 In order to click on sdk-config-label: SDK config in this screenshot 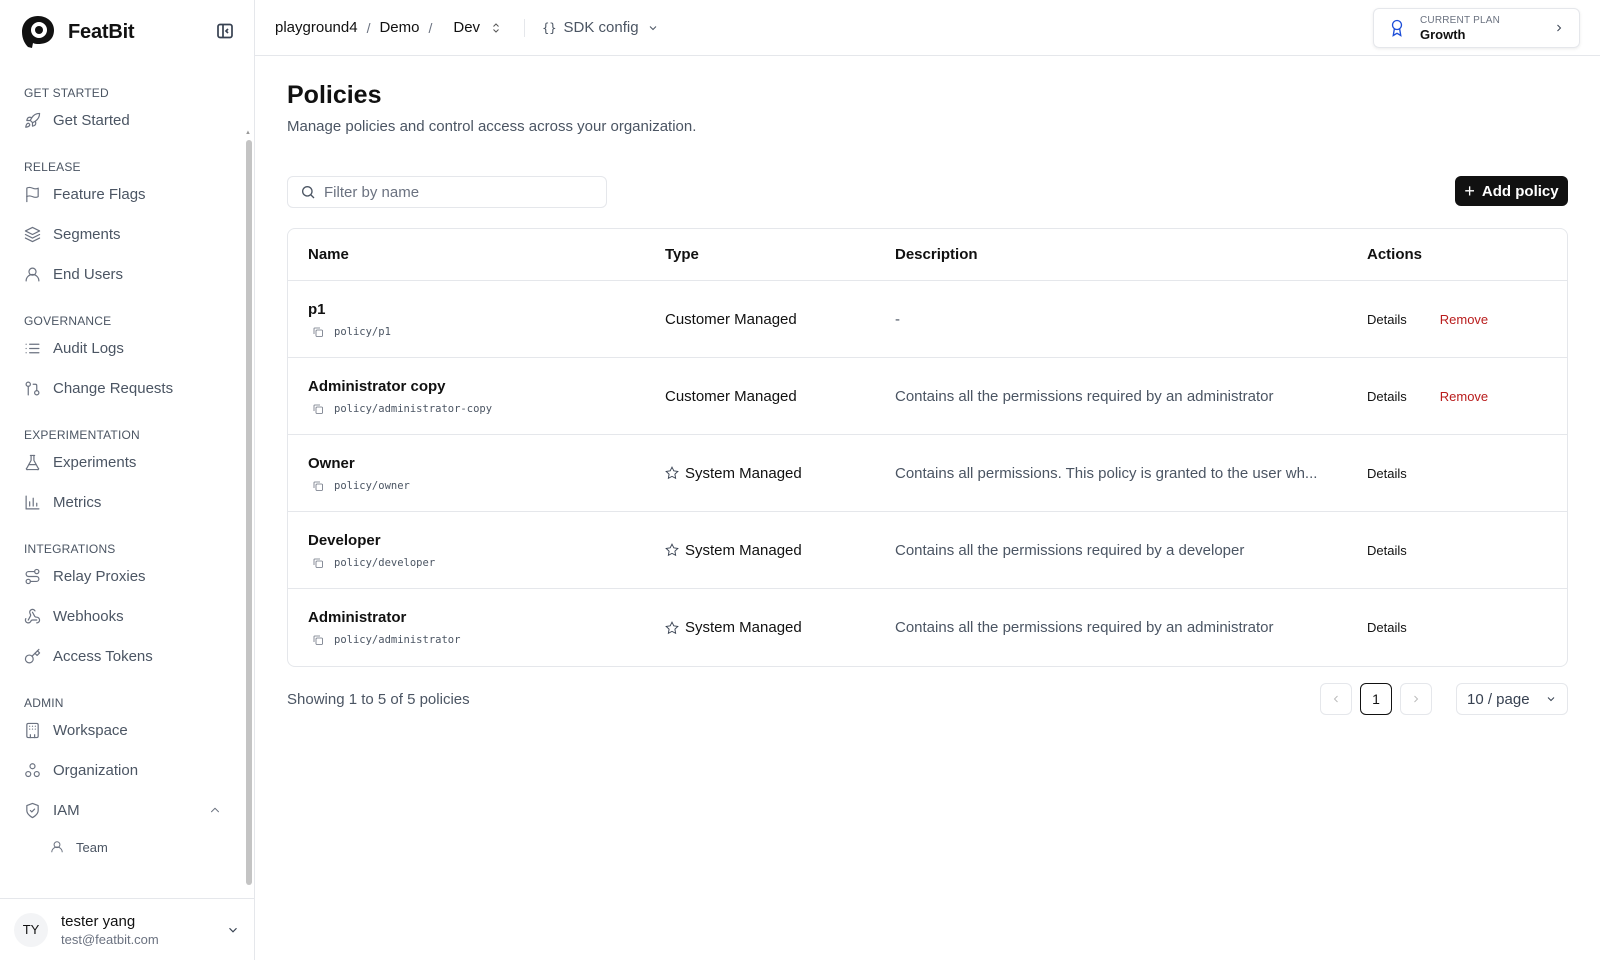, I will do `click(601, 27)`.